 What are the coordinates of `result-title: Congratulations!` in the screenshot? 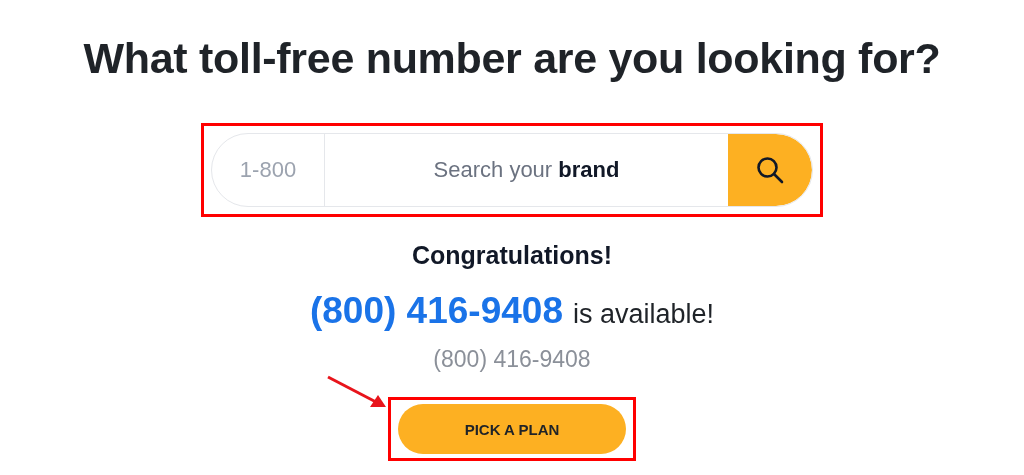 It's located at (512, 256).